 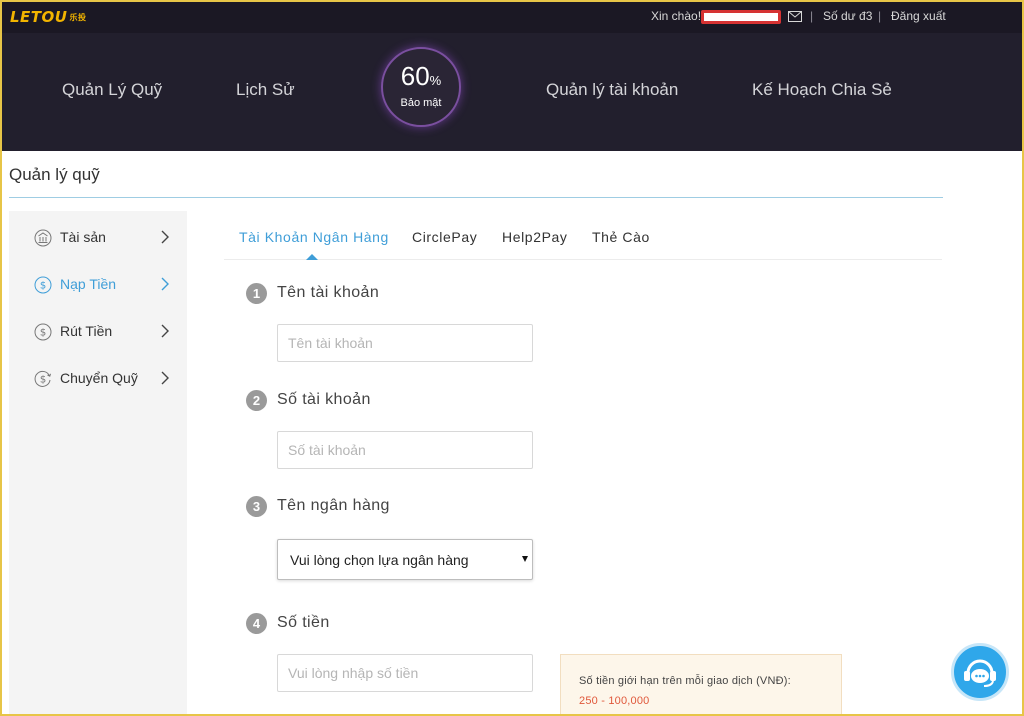 I want to click on sidebar-item-transfer: $ Chuyển Quỹ, so click(x=98, y=379).